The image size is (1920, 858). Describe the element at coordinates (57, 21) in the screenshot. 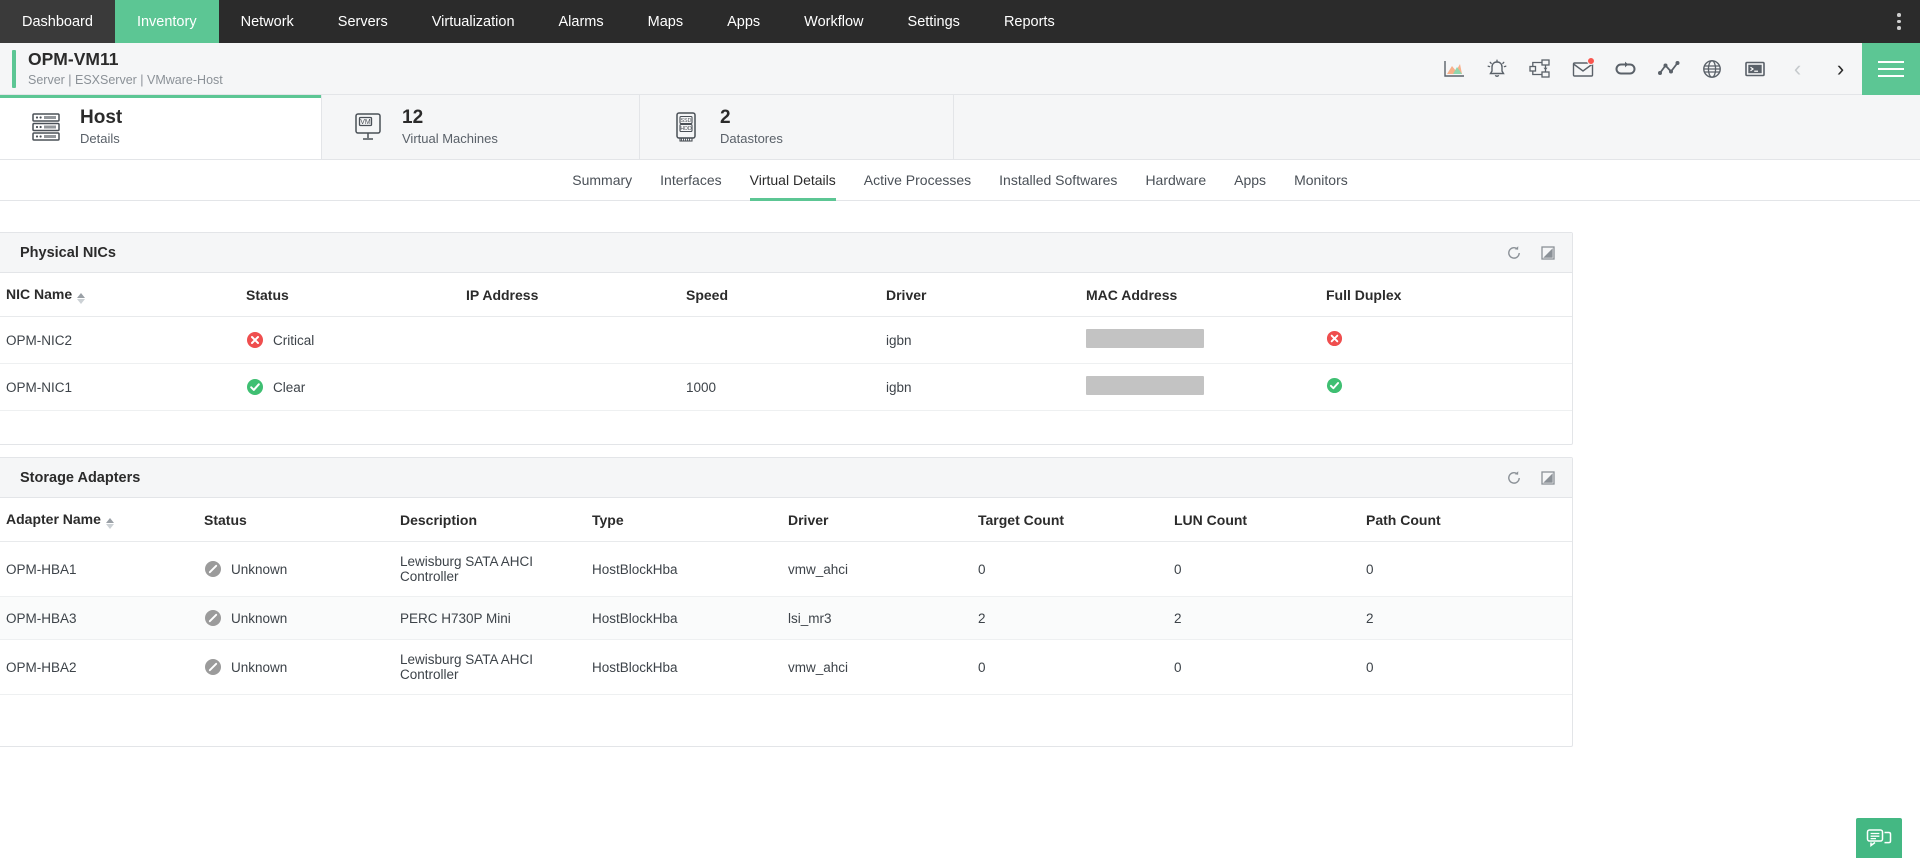

I see `nav-item-dashboard: Dashboard` at that location.